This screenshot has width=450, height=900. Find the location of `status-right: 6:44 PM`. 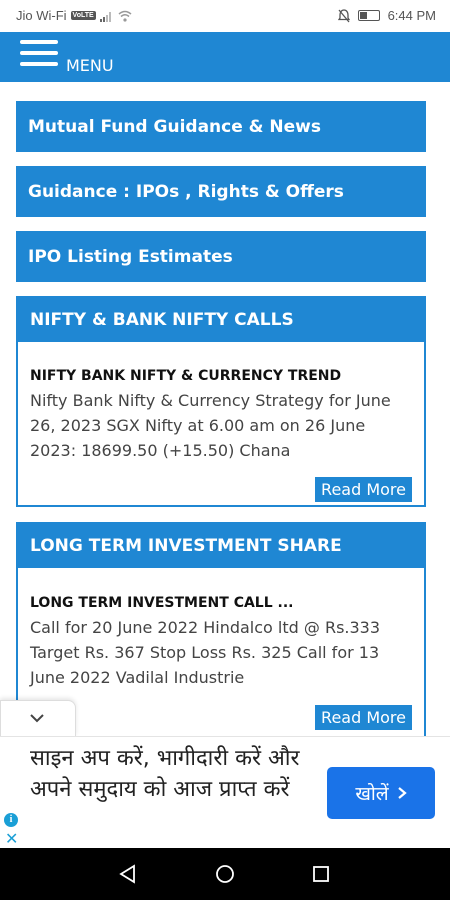

status-right: 6:44 PM is located at coordinates (386, 15).